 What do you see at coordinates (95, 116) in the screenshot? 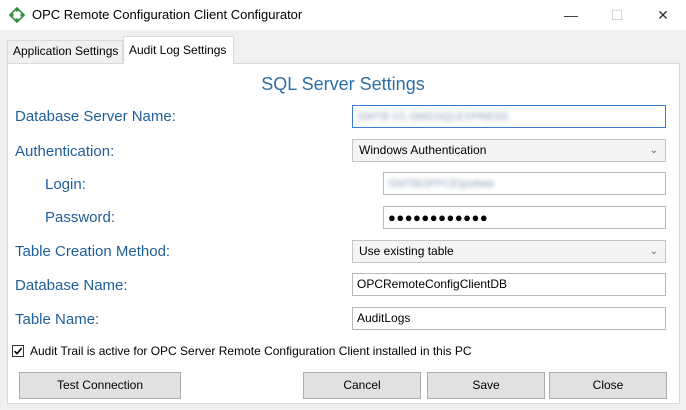
I see `server-name-label: Database Server Name:` at bounding box center [95, 116].